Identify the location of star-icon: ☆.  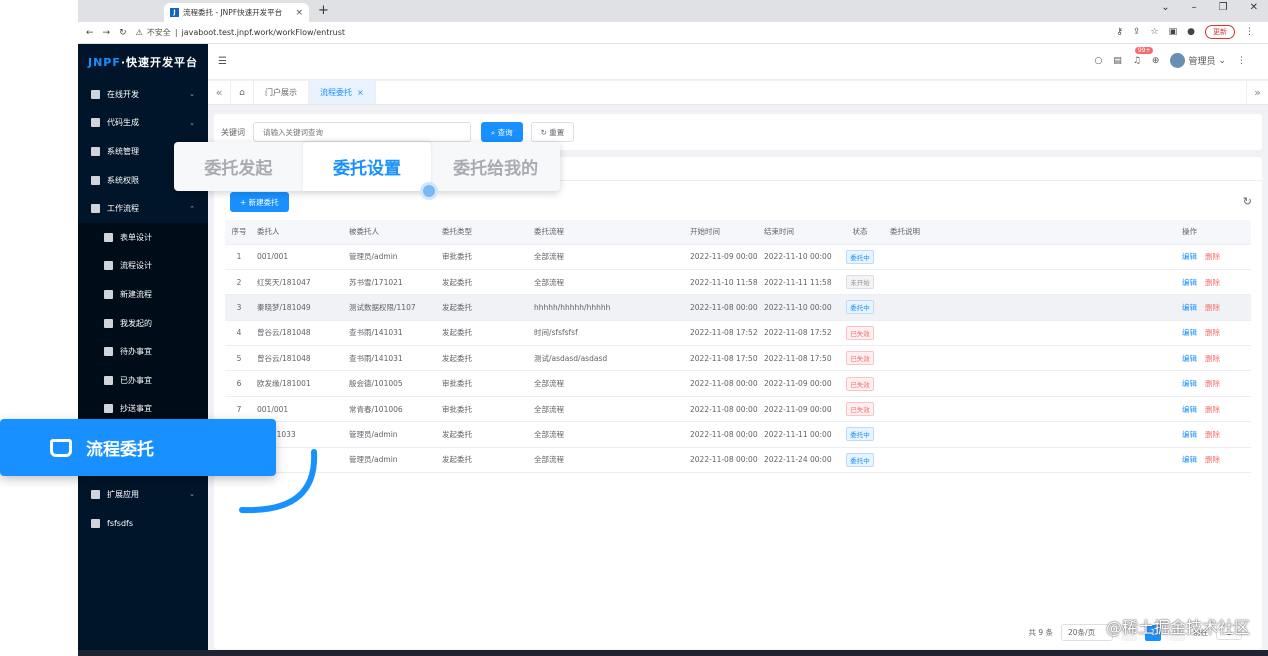
(1155, 32).